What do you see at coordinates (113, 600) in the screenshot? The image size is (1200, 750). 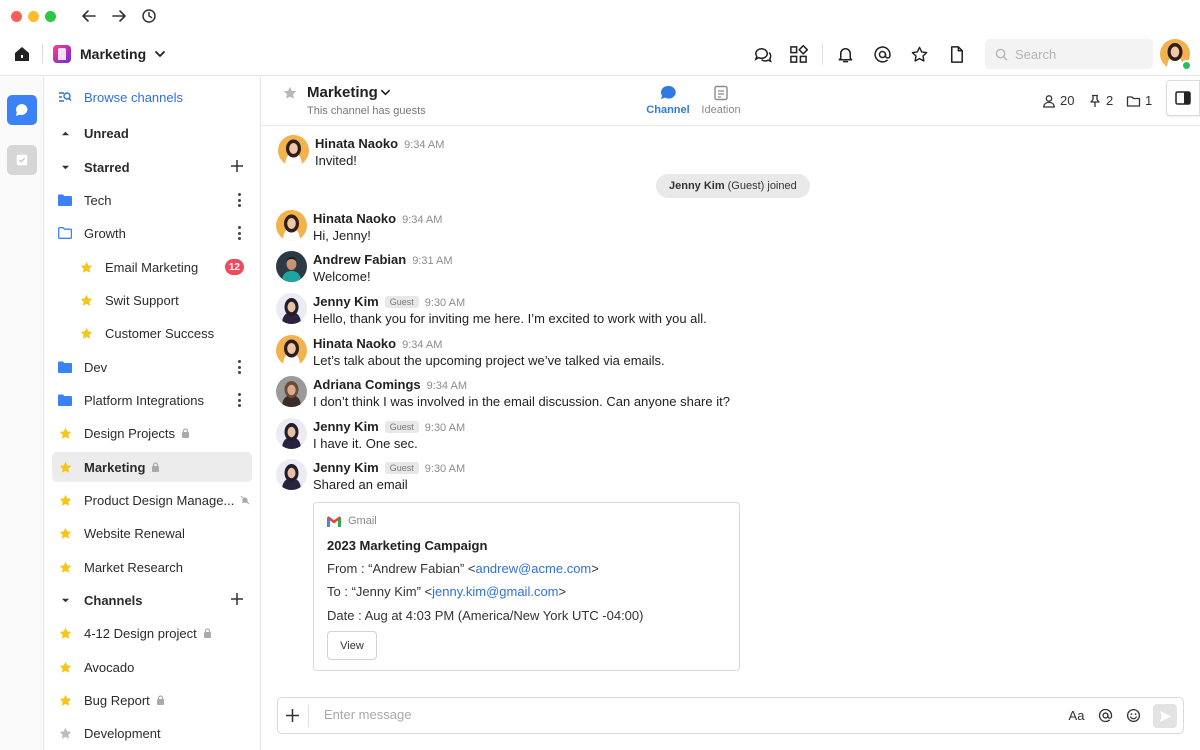 I see `section-label: Channels` at bounding box center [113, 600].